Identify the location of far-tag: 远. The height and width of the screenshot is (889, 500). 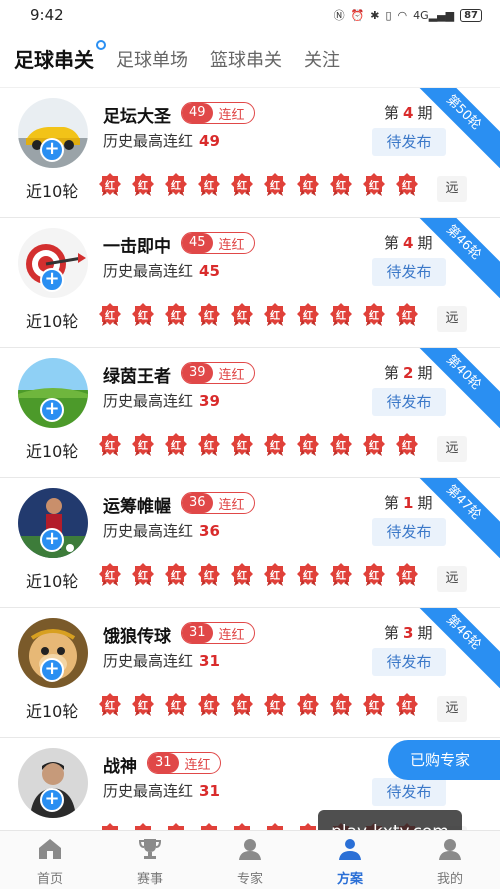
(452, 319).